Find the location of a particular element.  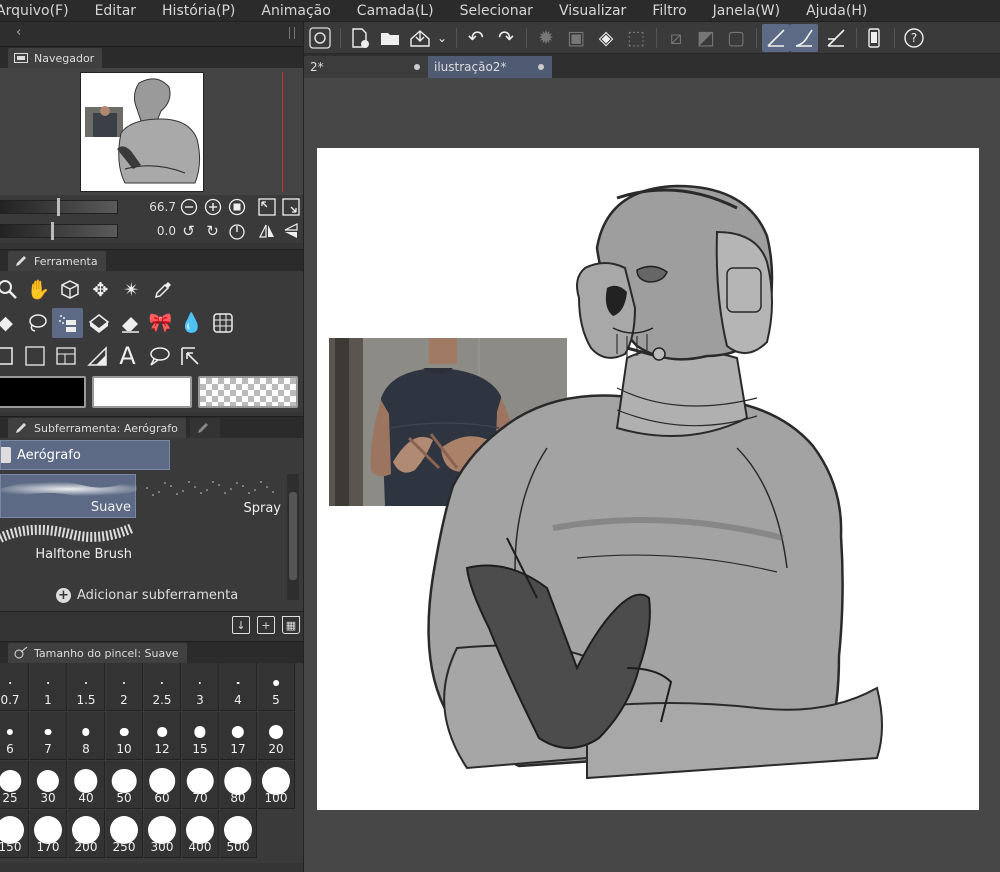

brush-size-cell: 300 is located at coordinates (162, 834).